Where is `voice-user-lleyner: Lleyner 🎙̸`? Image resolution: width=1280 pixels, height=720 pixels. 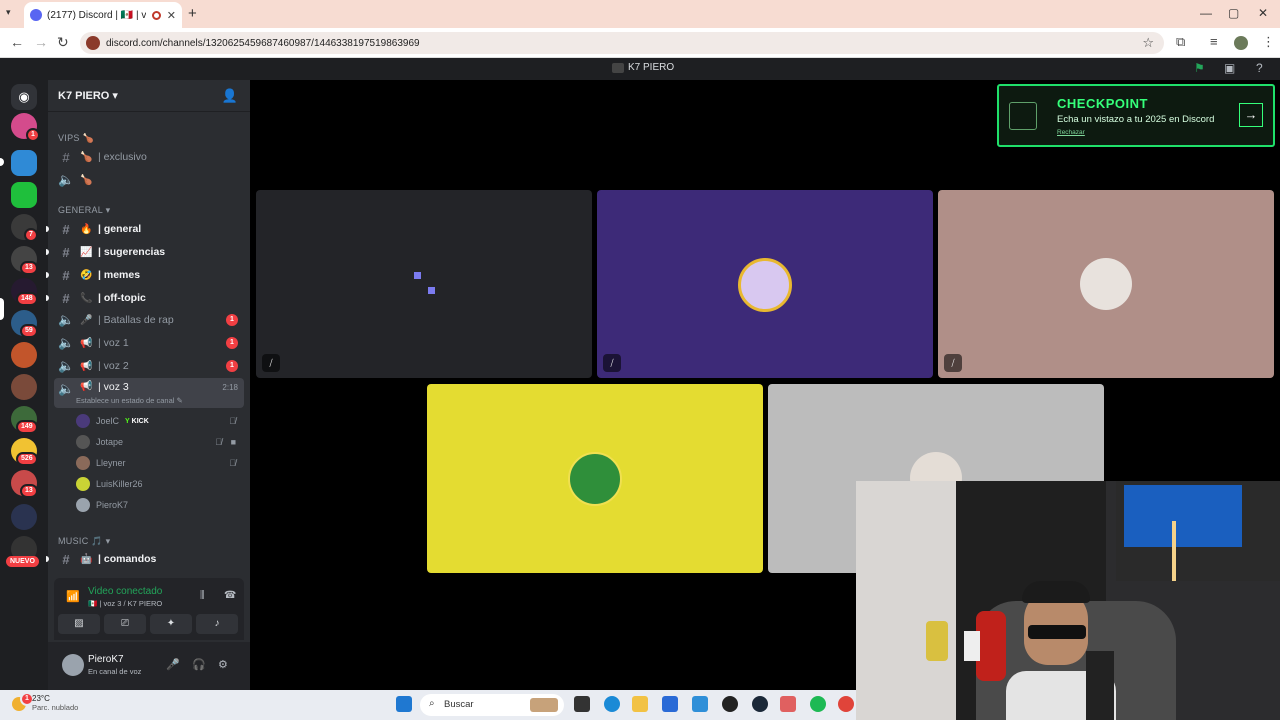
voice-user-lleyner: Lleyner 🎙̸ is located at coordinates (158, 463).